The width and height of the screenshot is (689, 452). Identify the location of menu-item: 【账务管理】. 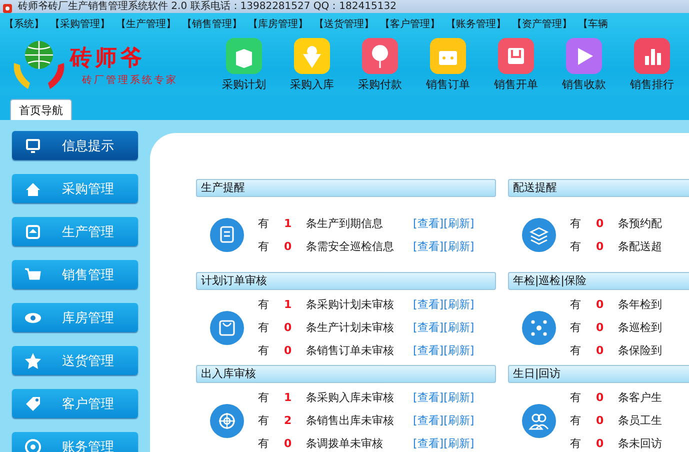
(476, 24).